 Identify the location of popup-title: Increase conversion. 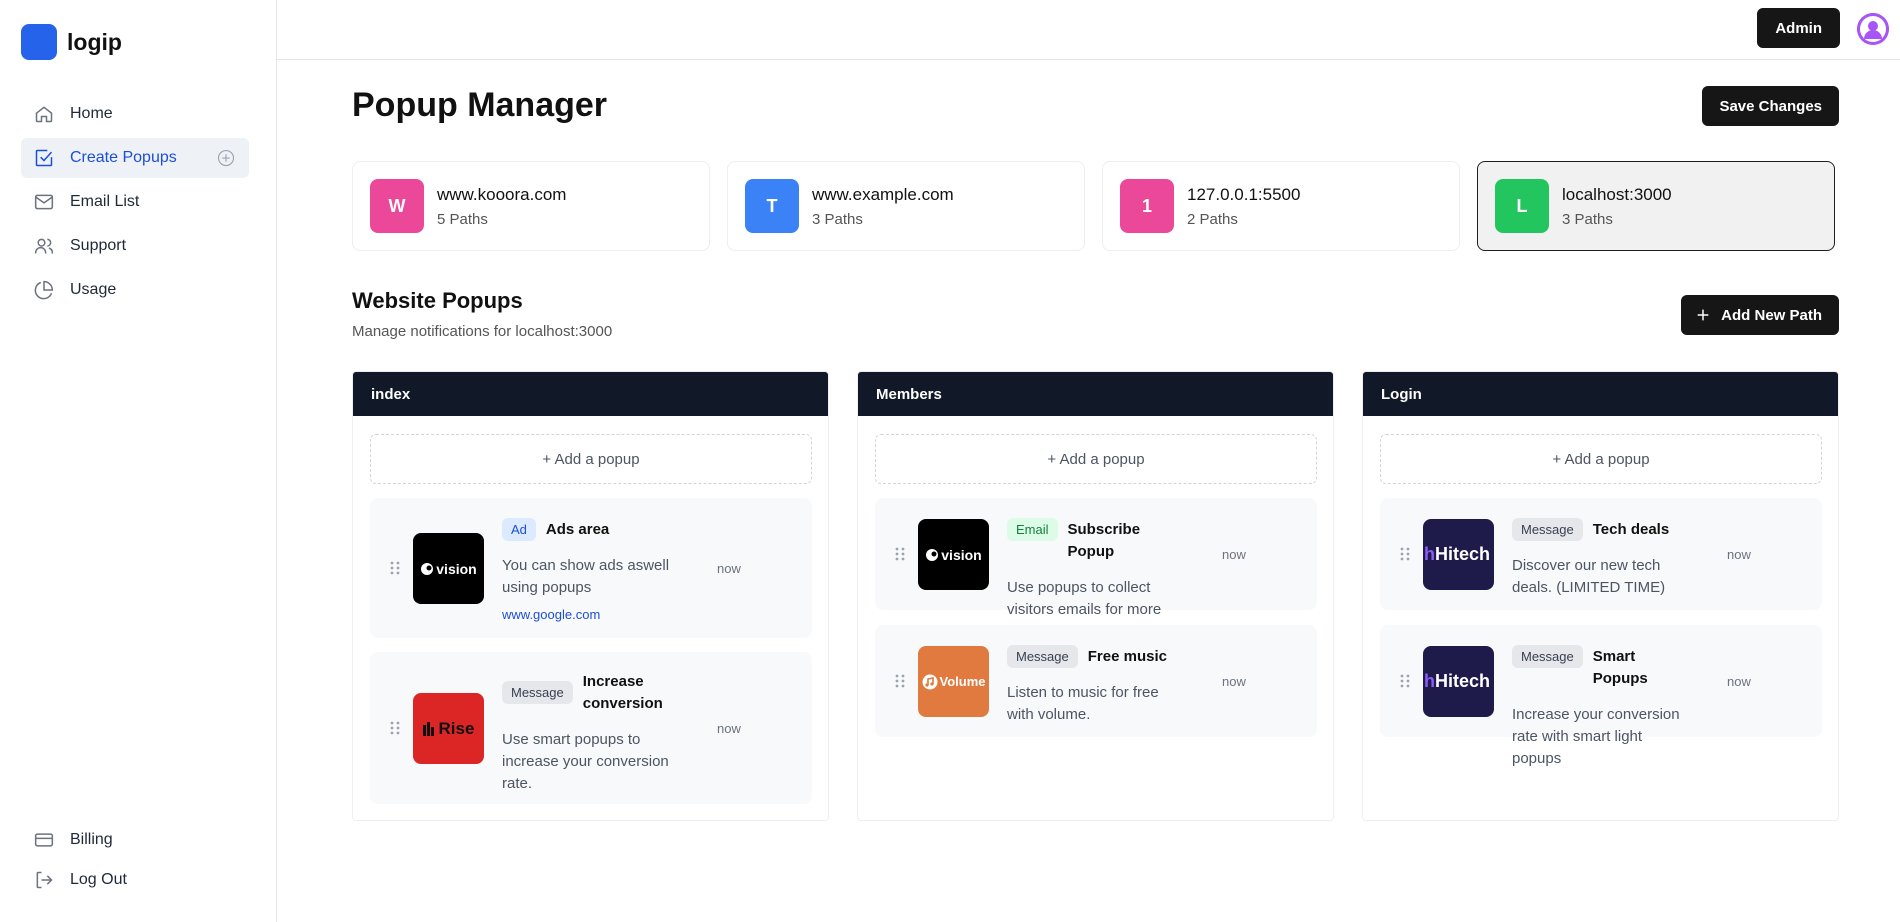
(622, 692).